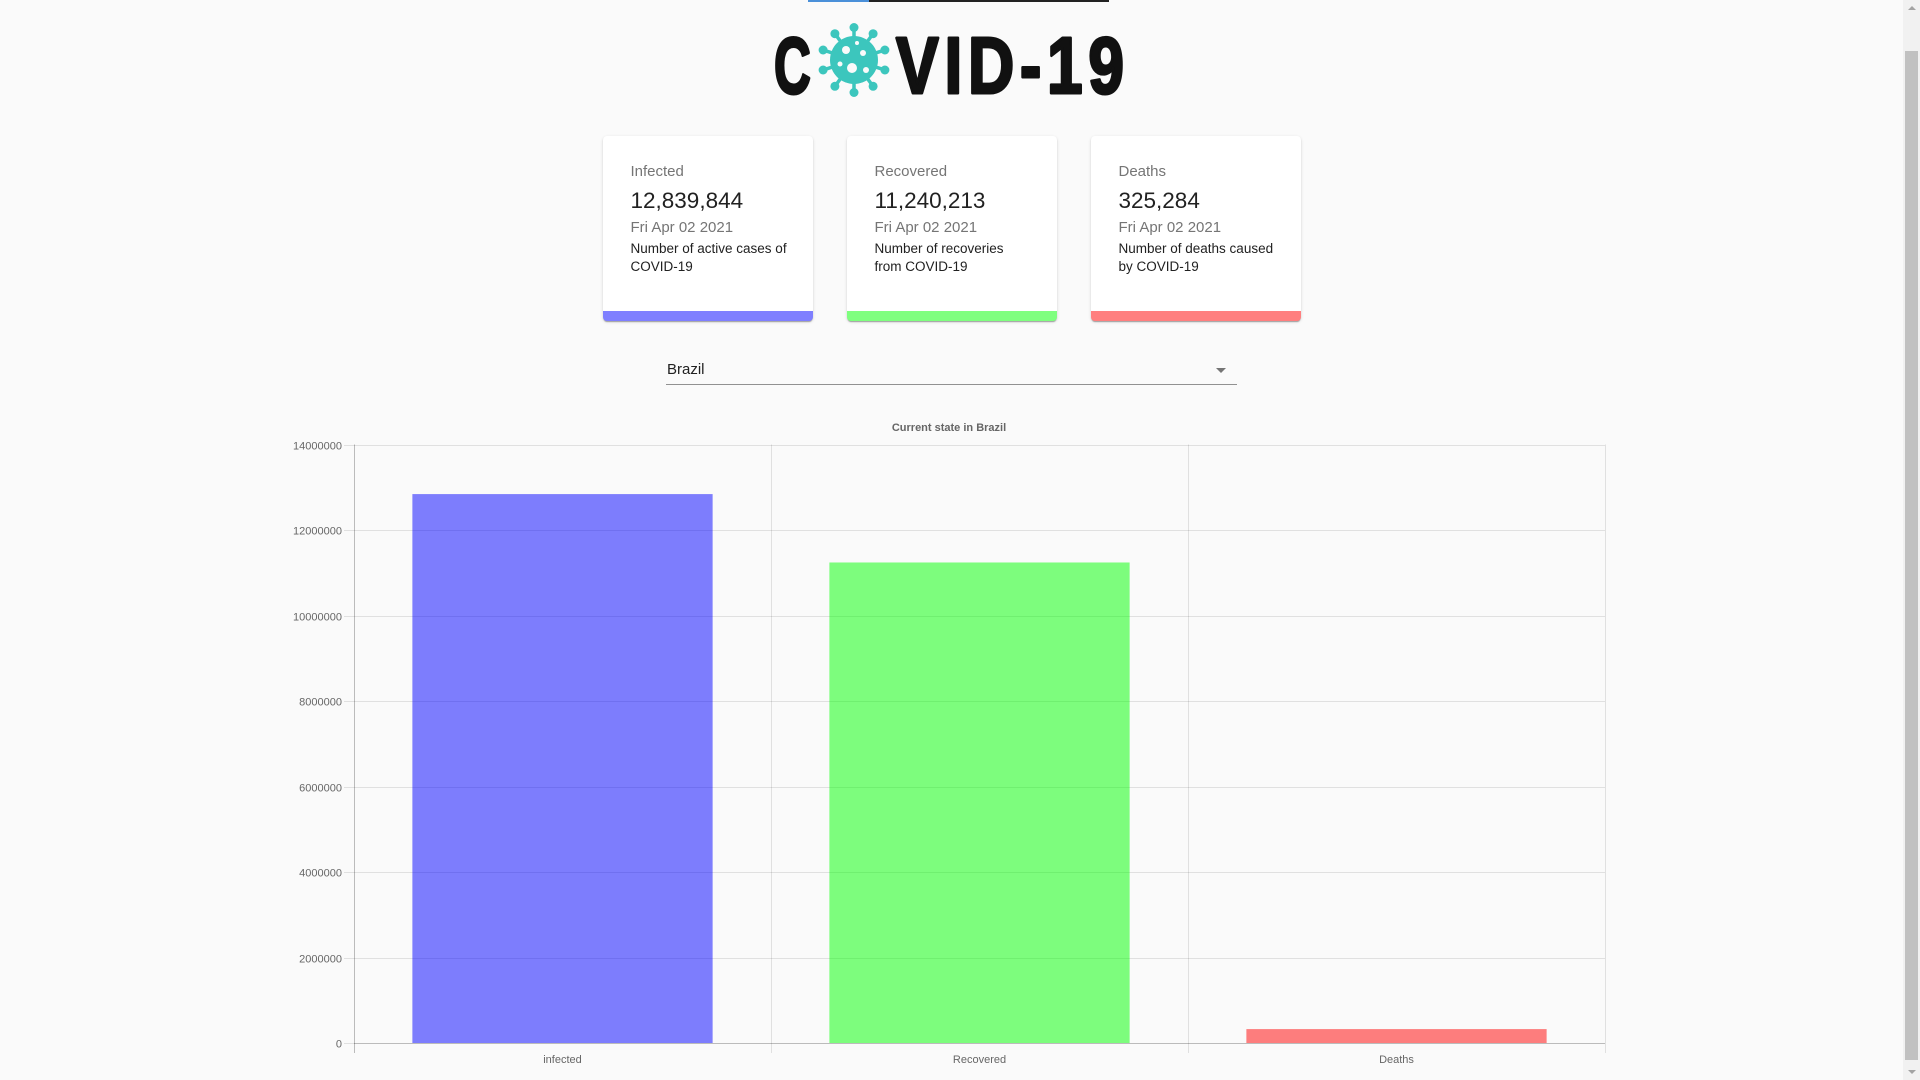  What do you see at coordinates (320, 789) in the screenshot?
I see `y-tick-label: 6000000` at bounding box center [320, 789].